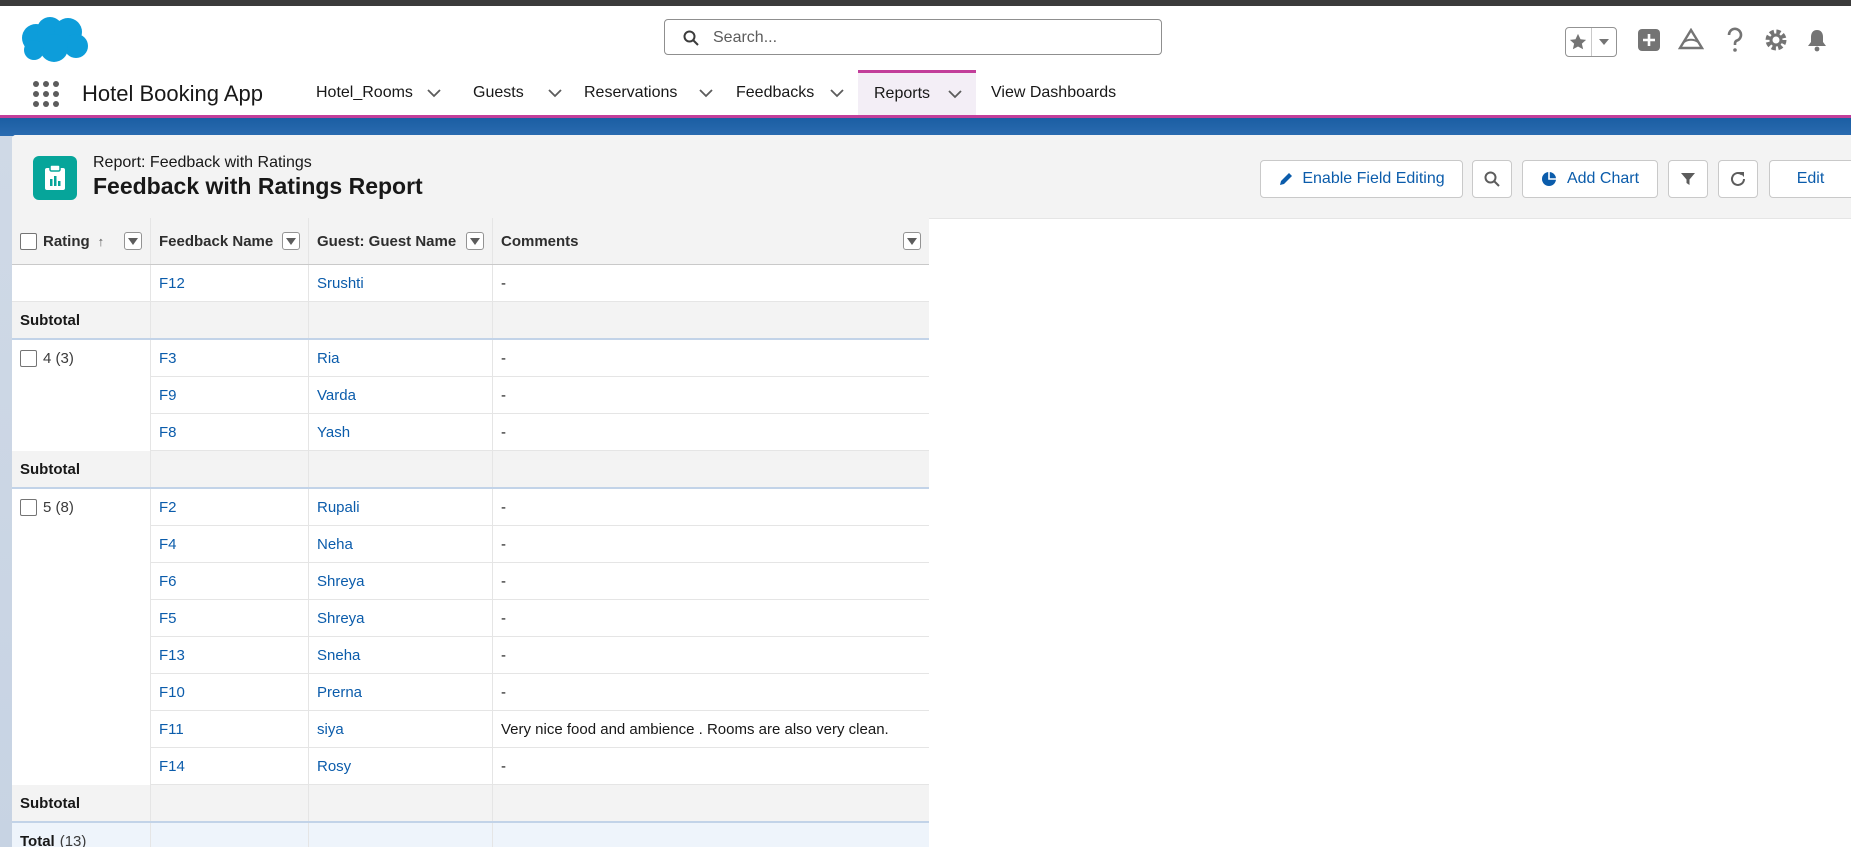 This screenshot has width=1851, height=847. I want to click on tab-view-dashboards: View Dashboards, so click(1053, 92).